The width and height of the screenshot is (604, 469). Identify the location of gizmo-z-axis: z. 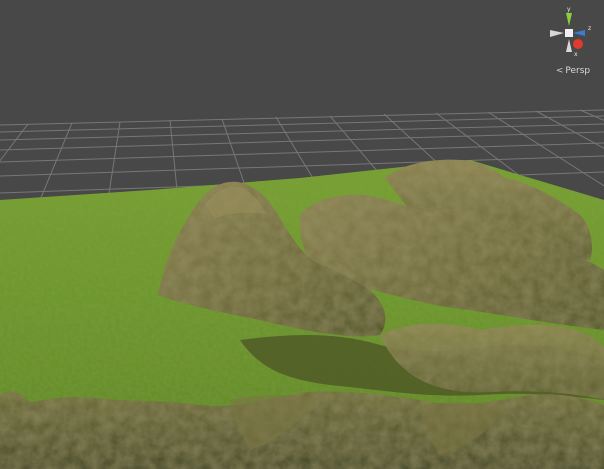
(582, 30).